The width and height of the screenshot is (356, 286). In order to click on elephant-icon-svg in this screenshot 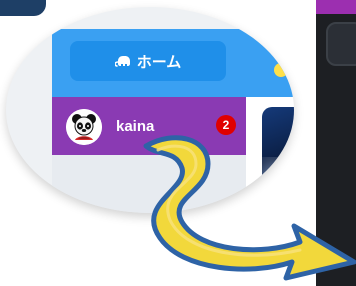, I will do `click(122, 61)`.